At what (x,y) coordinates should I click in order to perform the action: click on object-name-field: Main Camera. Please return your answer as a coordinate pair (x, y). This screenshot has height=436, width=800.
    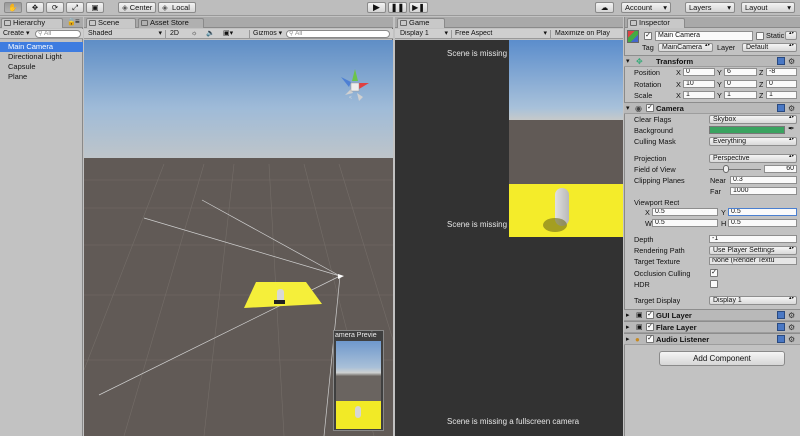
    Looking at the image, I should click on (704, 36).